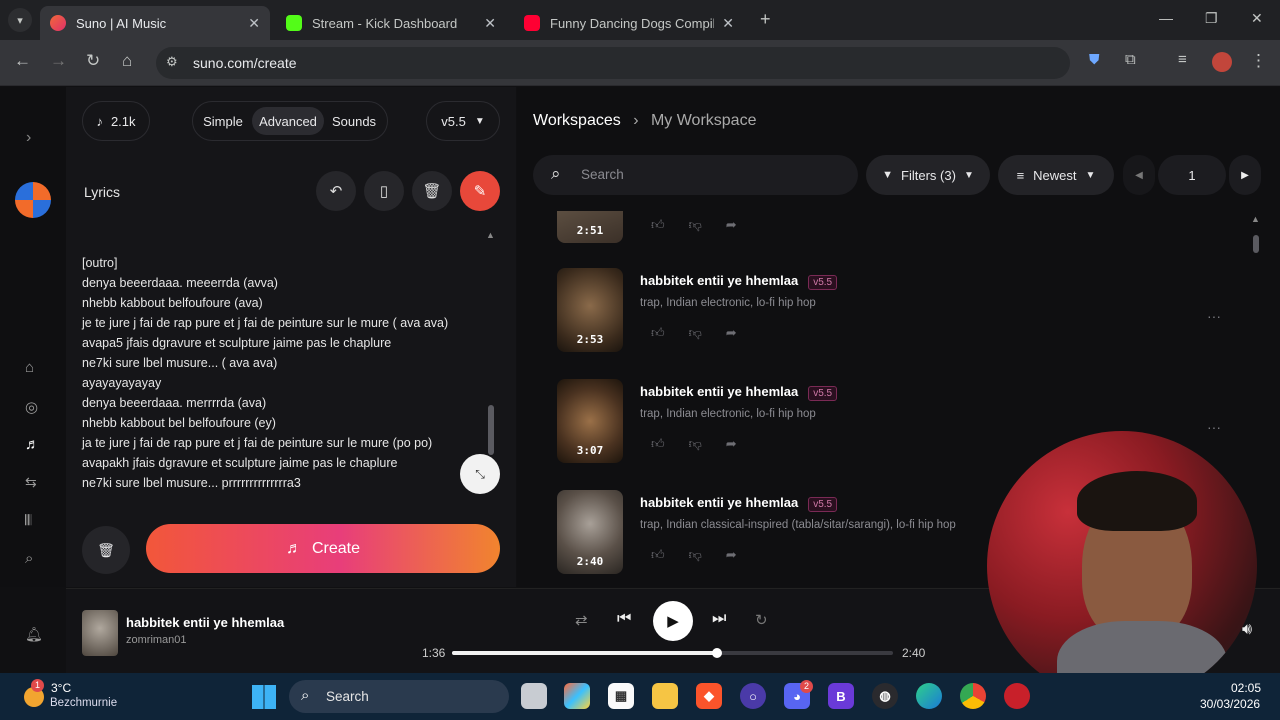 This screenshot has height=720, width=1280. I want to click on home-icon: ⌂, so click(127, 61).